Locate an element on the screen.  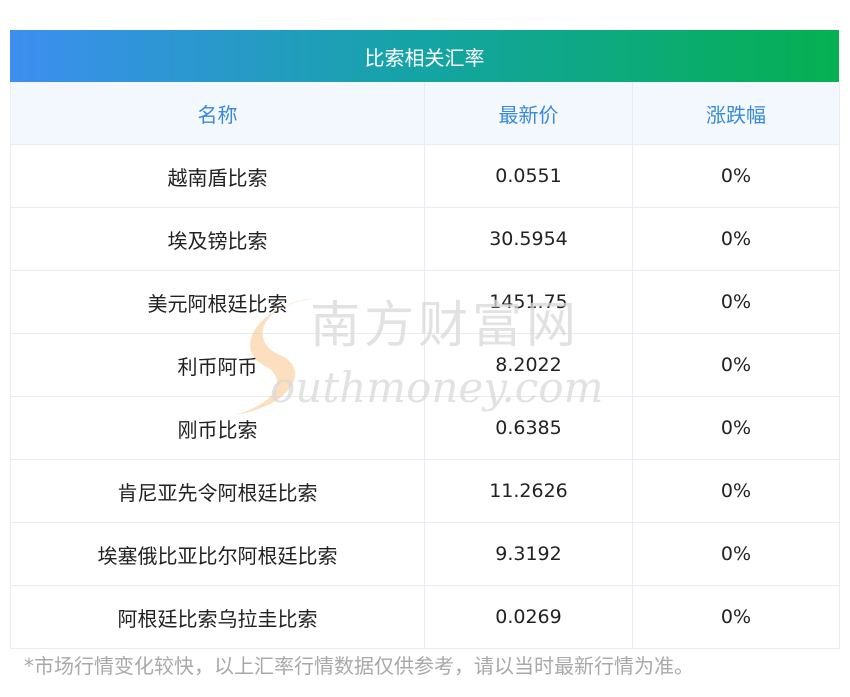
cell-name: 越南盾比索 is located at coordinates (217, 176).